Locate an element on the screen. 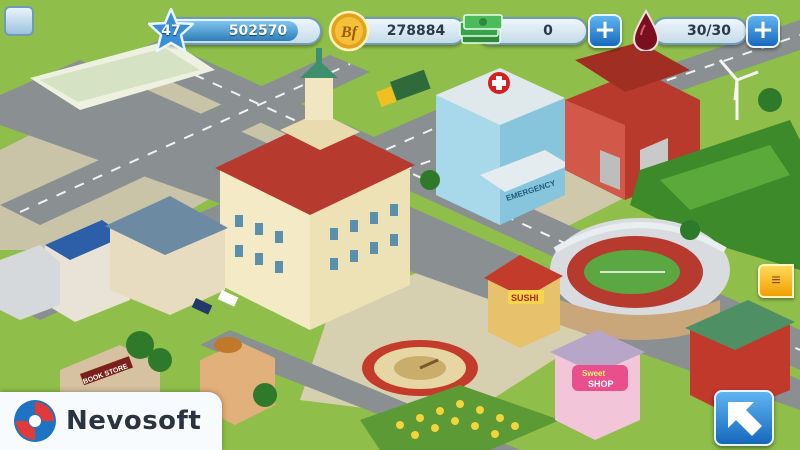  coin-icon: Bf is located at coordinates (349, 31).